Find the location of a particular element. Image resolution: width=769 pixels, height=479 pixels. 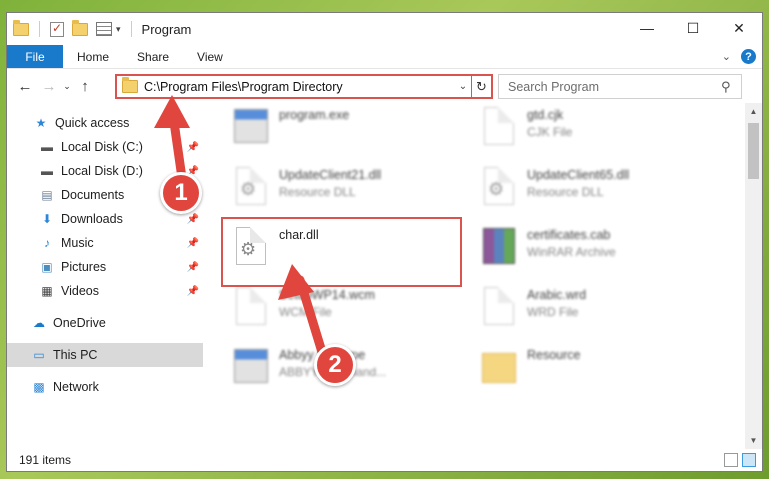

step-badge-2: 2 is located at coordinates (335, 365).